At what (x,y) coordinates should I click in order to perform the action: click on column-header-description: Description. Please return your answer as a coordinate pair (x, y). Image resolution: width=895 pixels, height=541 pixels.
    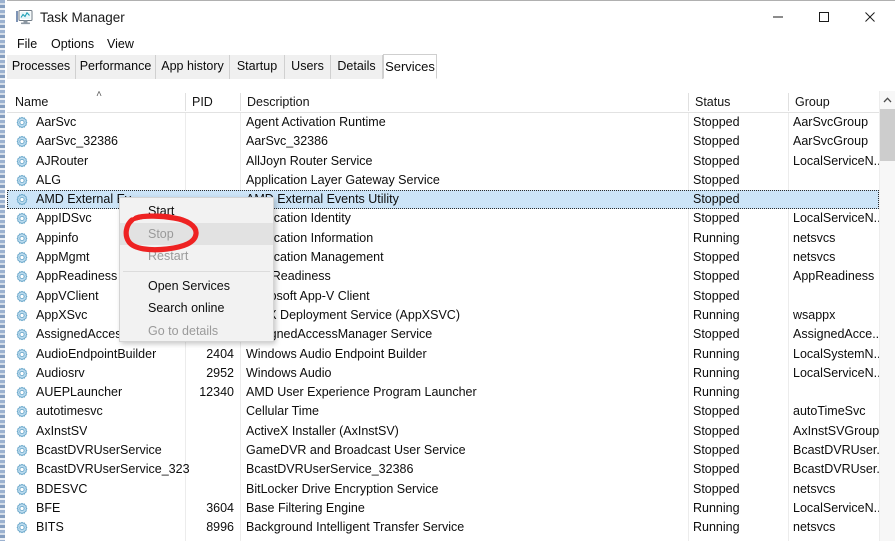
    Looking at the image, I should click on (275, 102).